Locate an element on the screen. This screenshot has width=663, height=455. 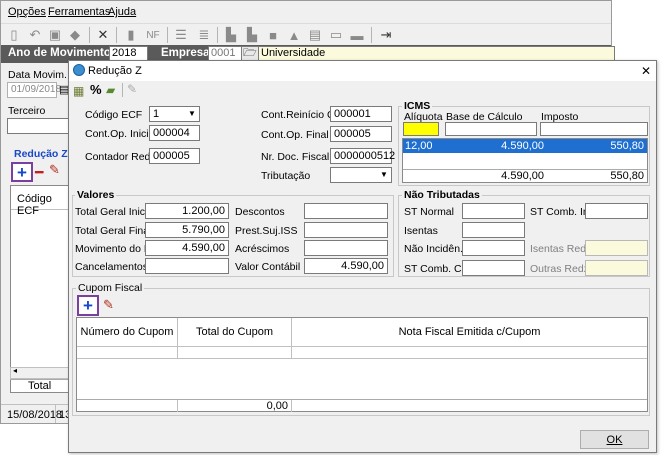
status-separator is located at coordinates (55, 414).